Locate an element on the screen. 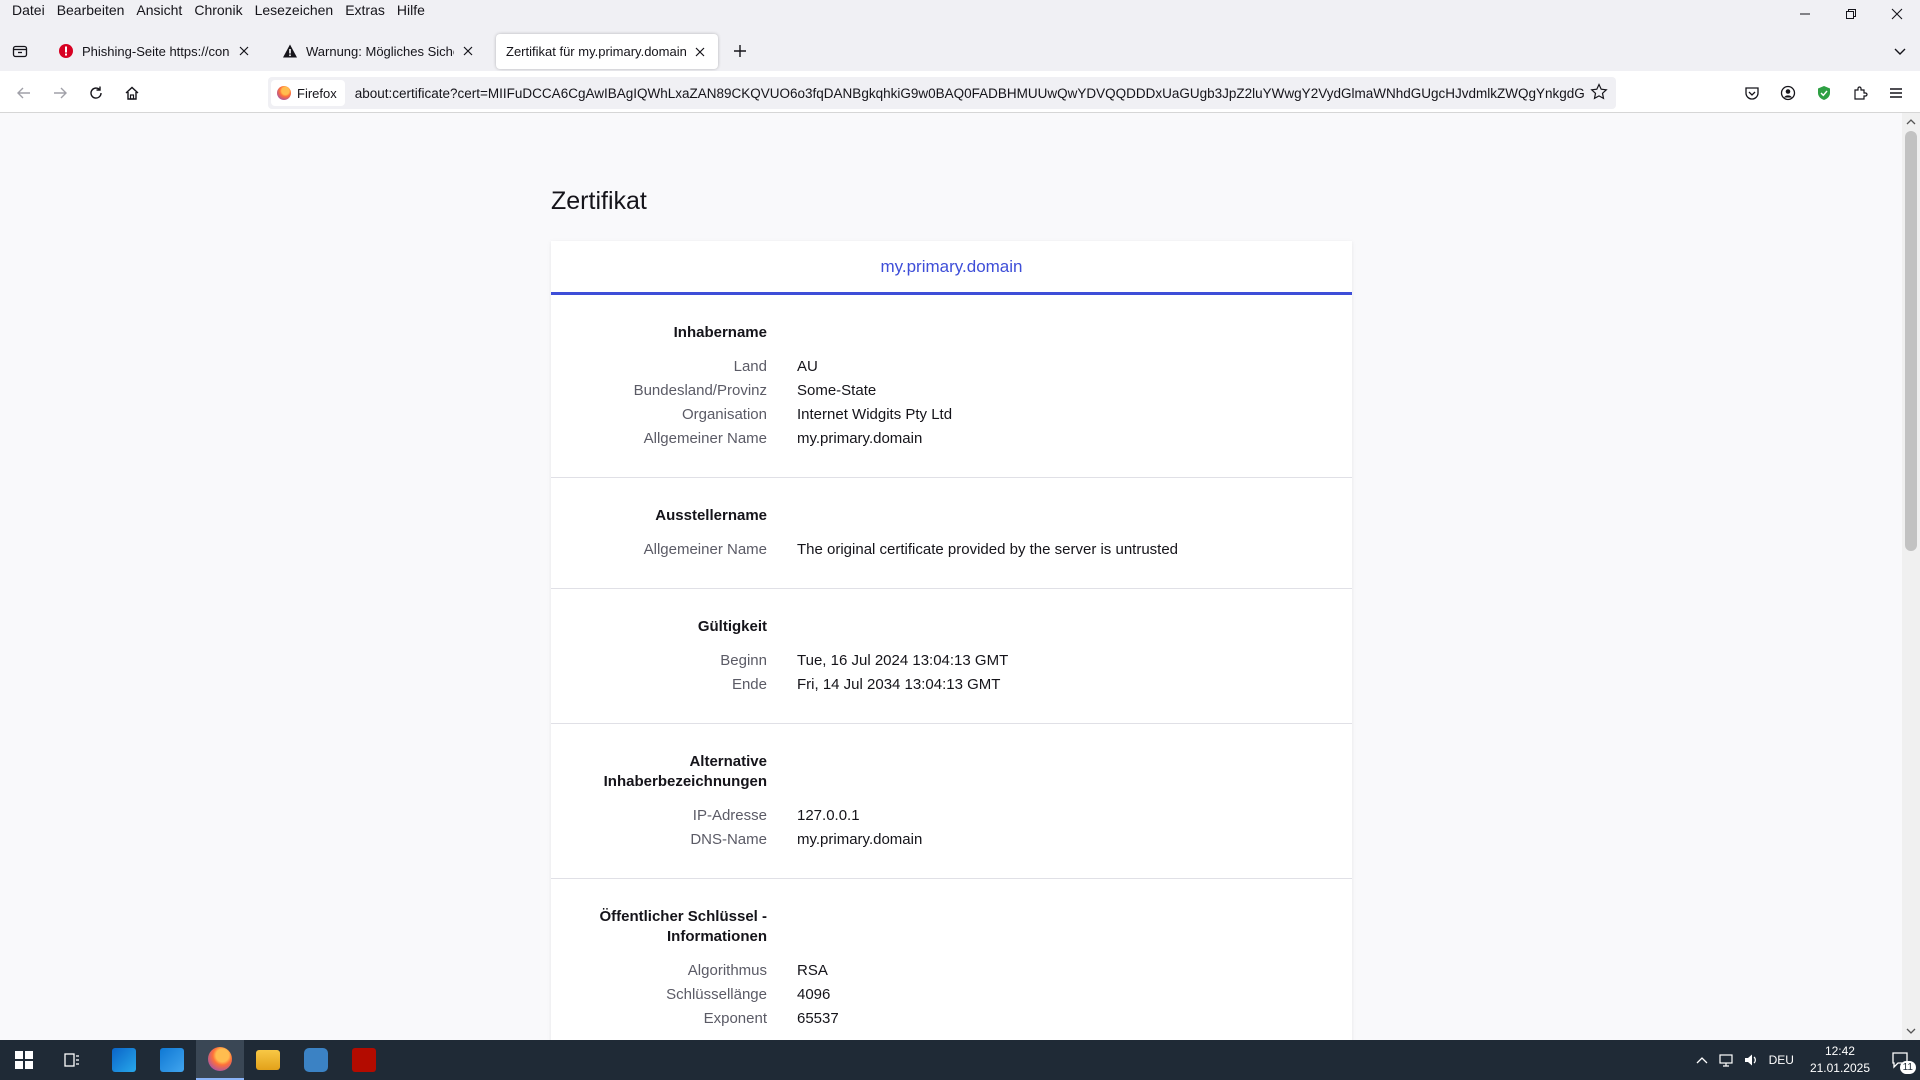 The width and height of the screenshot is (1920, 1080). info-row: Exponent 65537 is located at coordinates (951, 1019).